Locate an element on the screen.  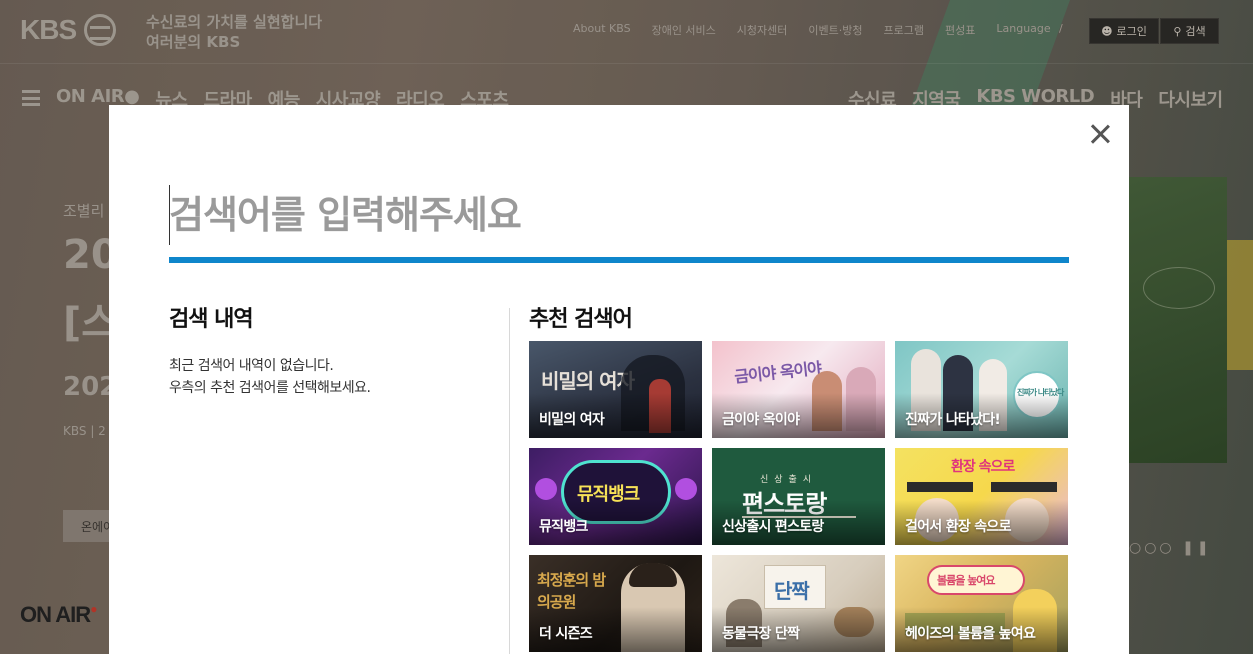
recommend-card: 신상출시 편스토랑 신상출시 편스토랑 is located at coordinates (798, 496).